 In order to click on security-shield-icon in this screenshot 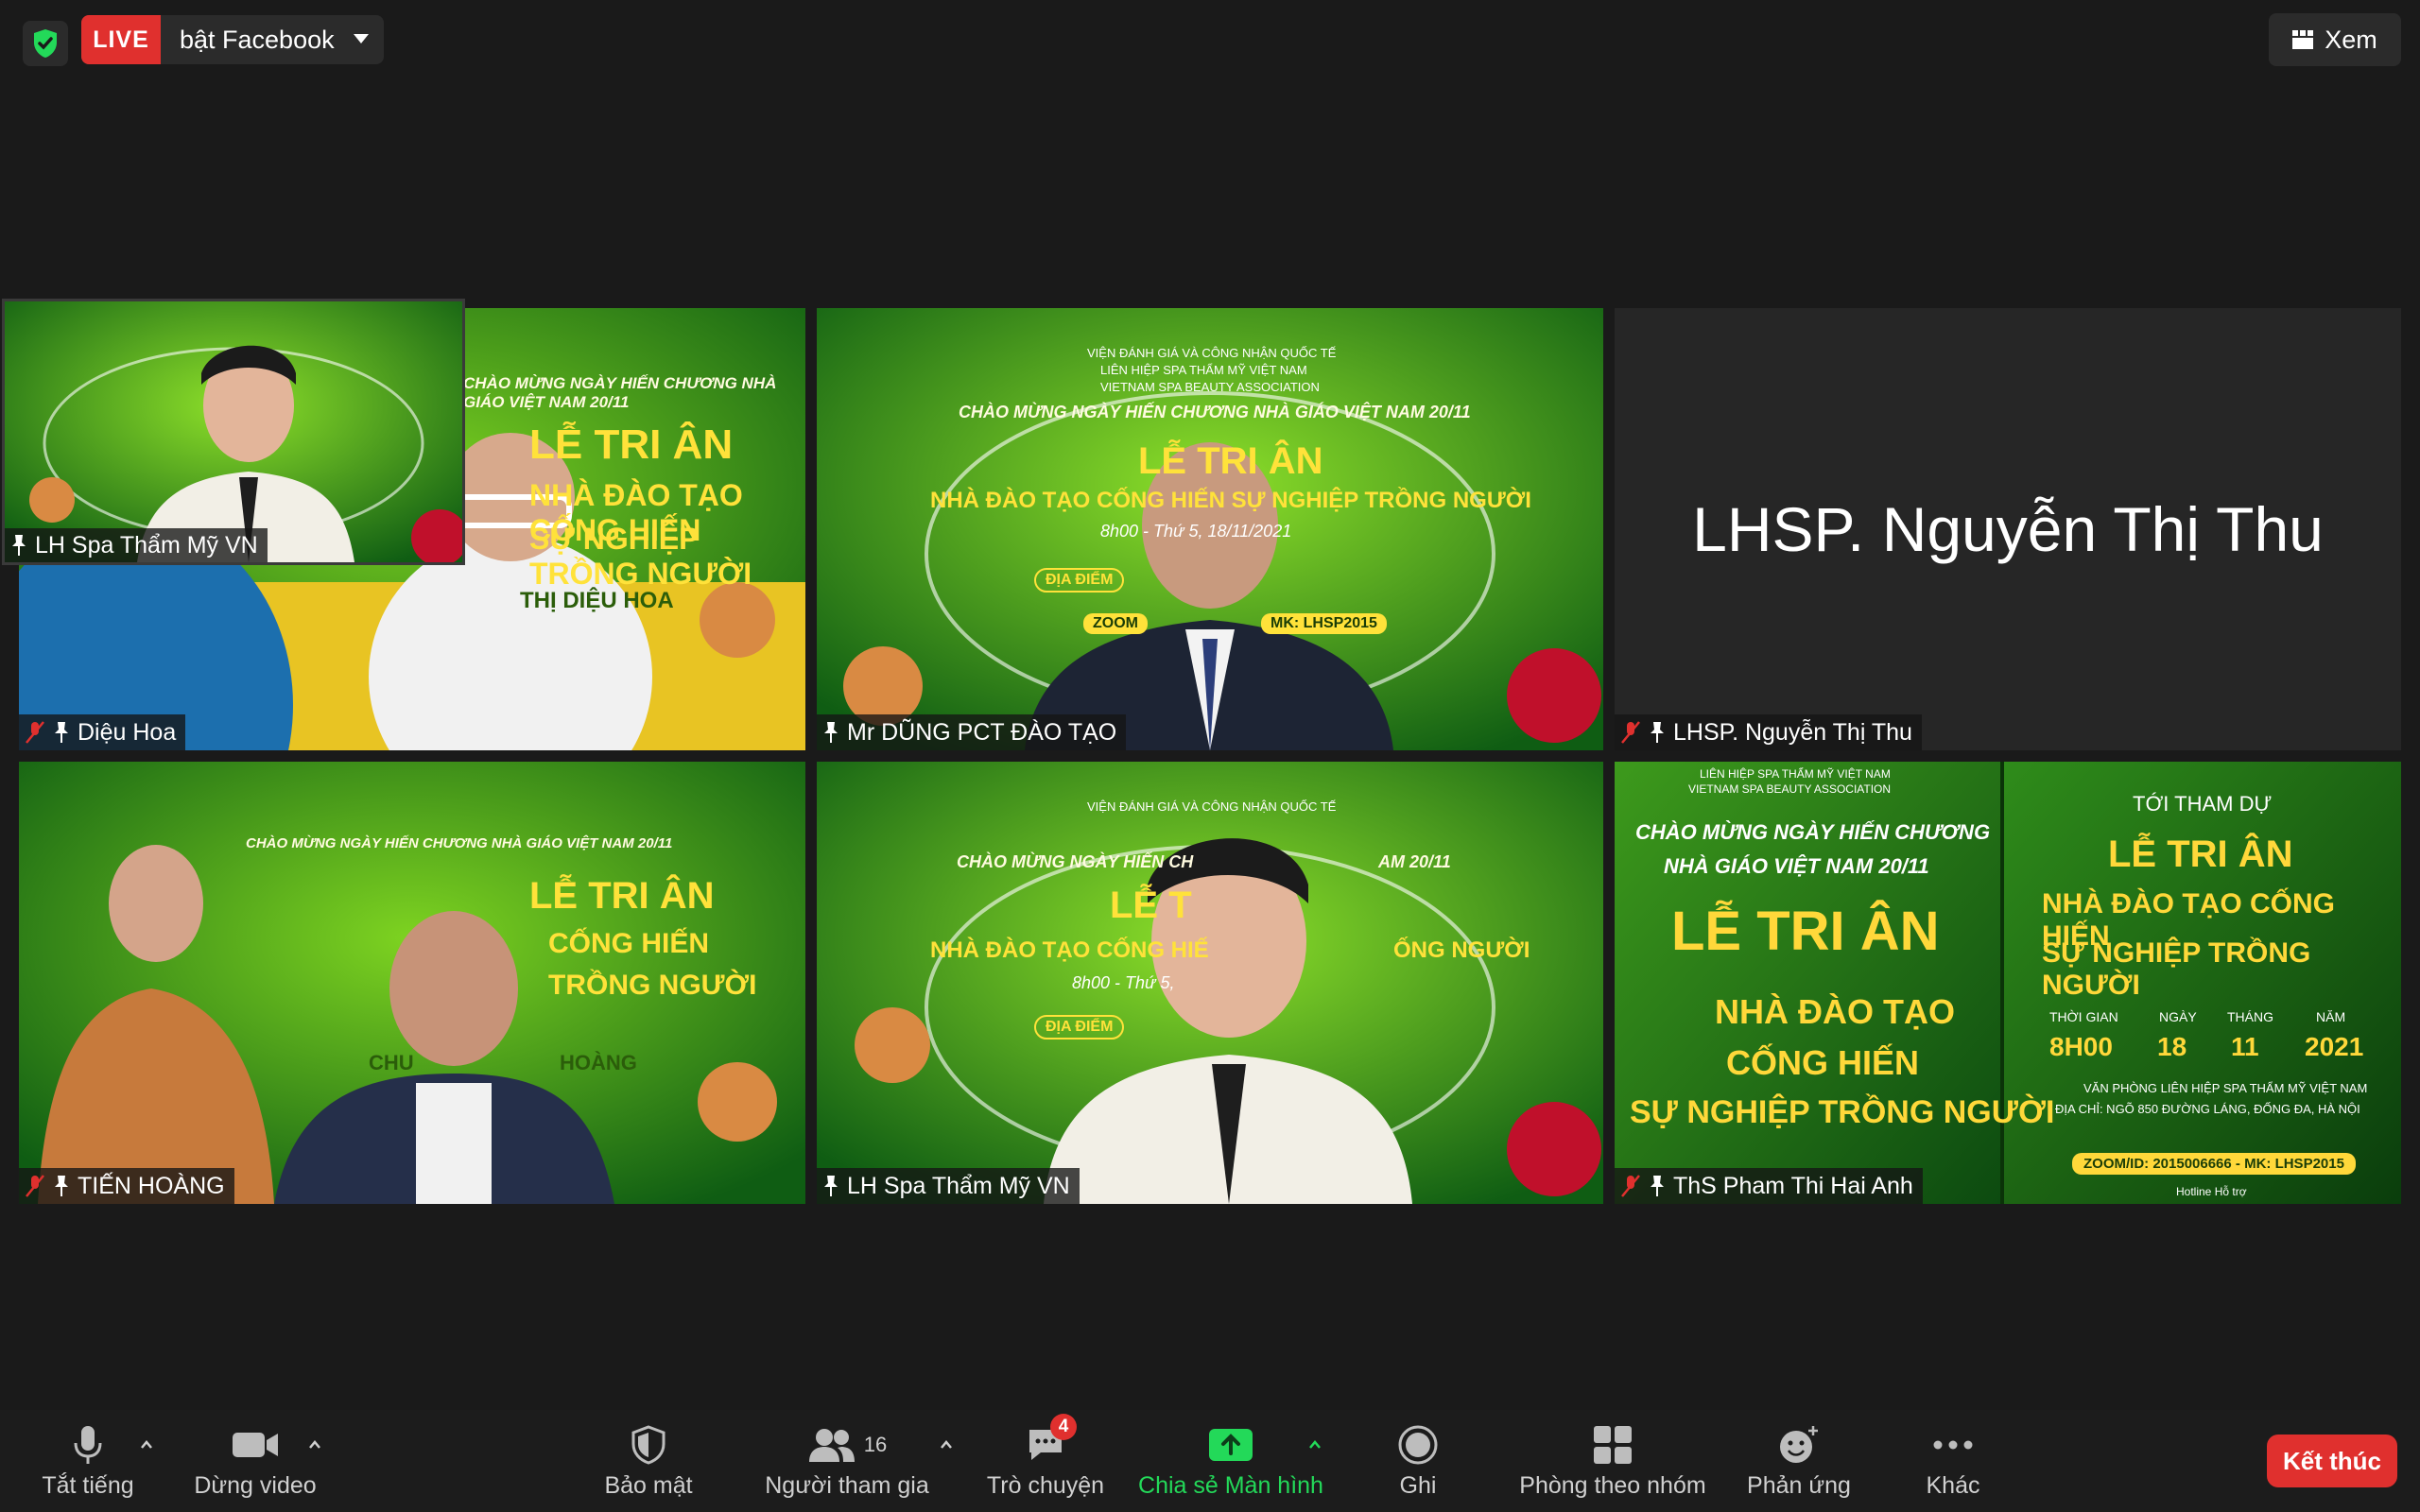, I will do `click(45, 43)`.